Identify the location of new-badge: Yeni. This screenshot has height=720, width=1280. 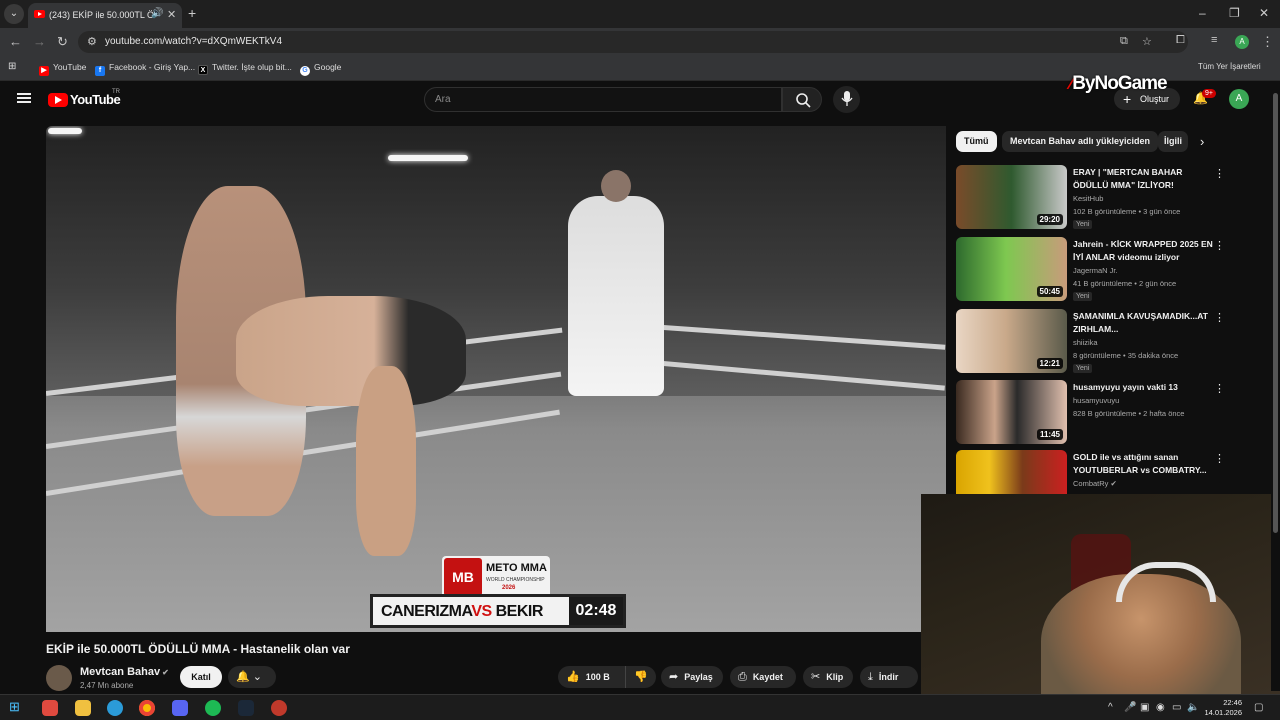
(1083, 224).